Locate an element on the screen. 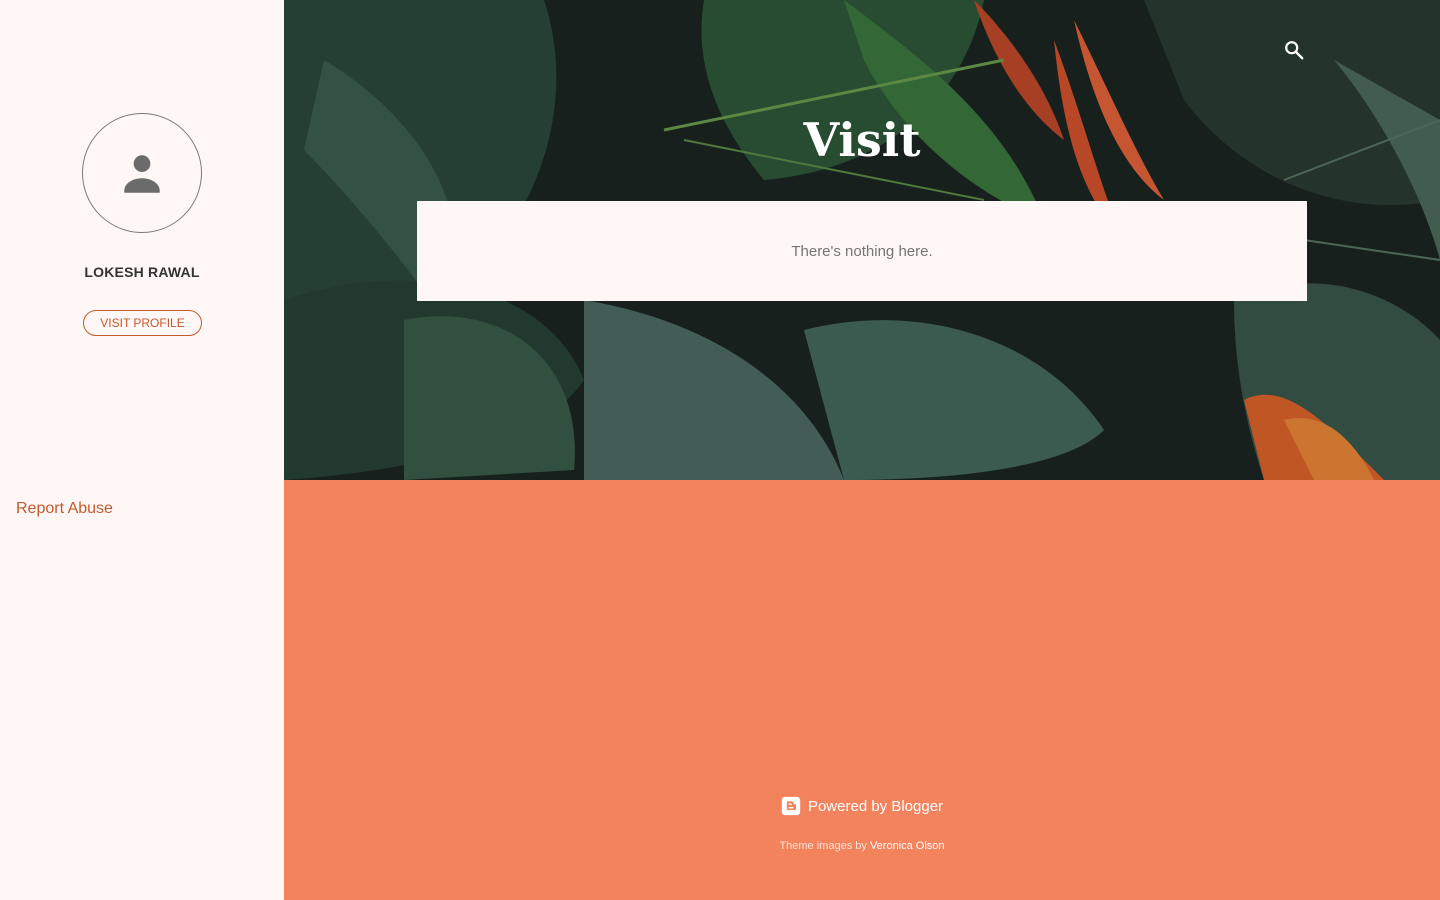  powered-label: Powered by Blogger is located at coordinates (875, 806).